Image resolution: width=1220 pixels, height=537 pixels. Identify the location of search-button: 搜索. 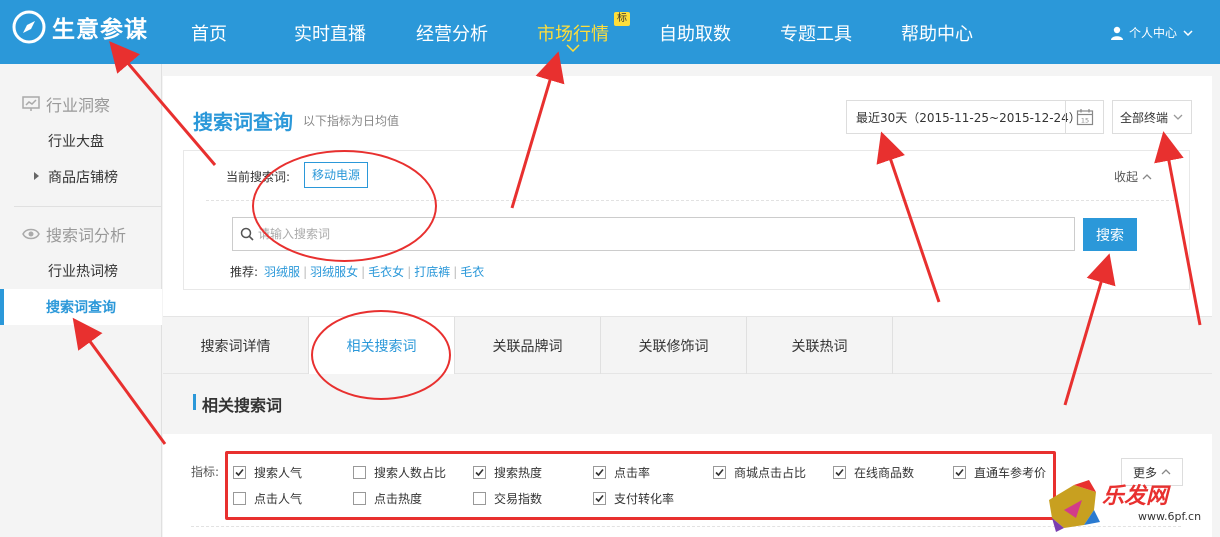
(1110, 234).